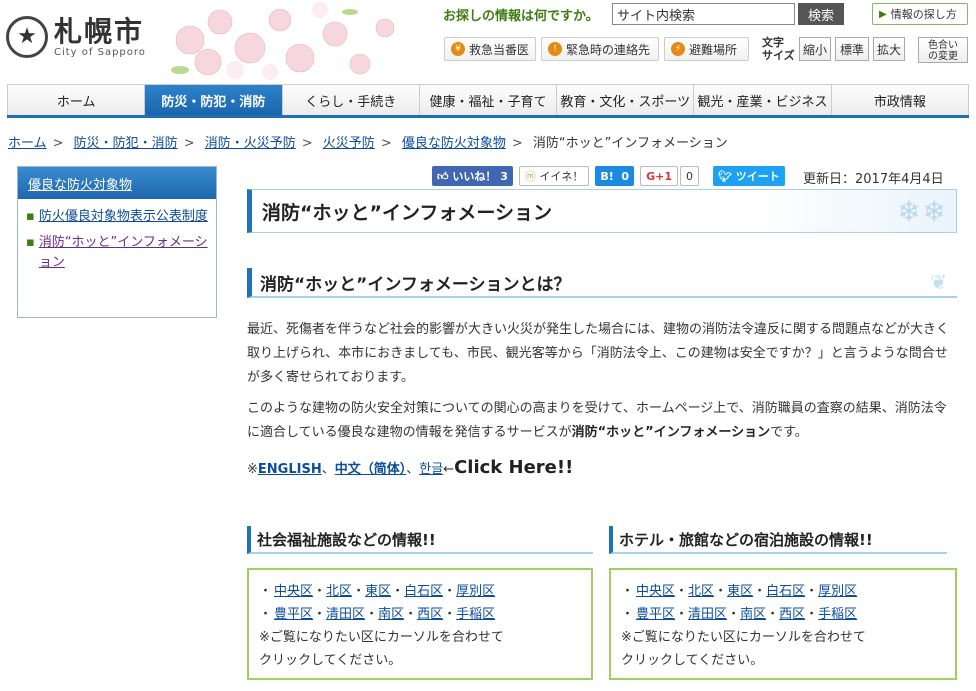 The height and width of the screenshot is (691, 976). What do you see at coordinates (873, 179) in the screenshot?
I see `updated-date: 更新日：2017年4月4日` at bounding box center [873, 179].